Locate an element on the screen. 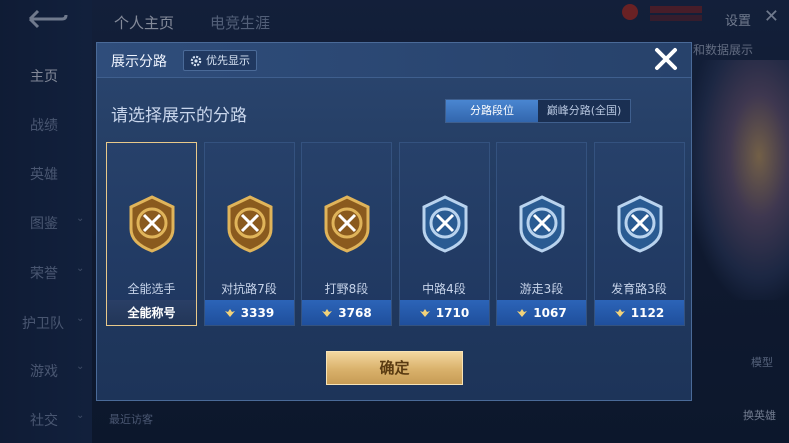 The image size is (789, 443). lane-card: 对抗路7段 3339 is located at coordinates (249, 234).